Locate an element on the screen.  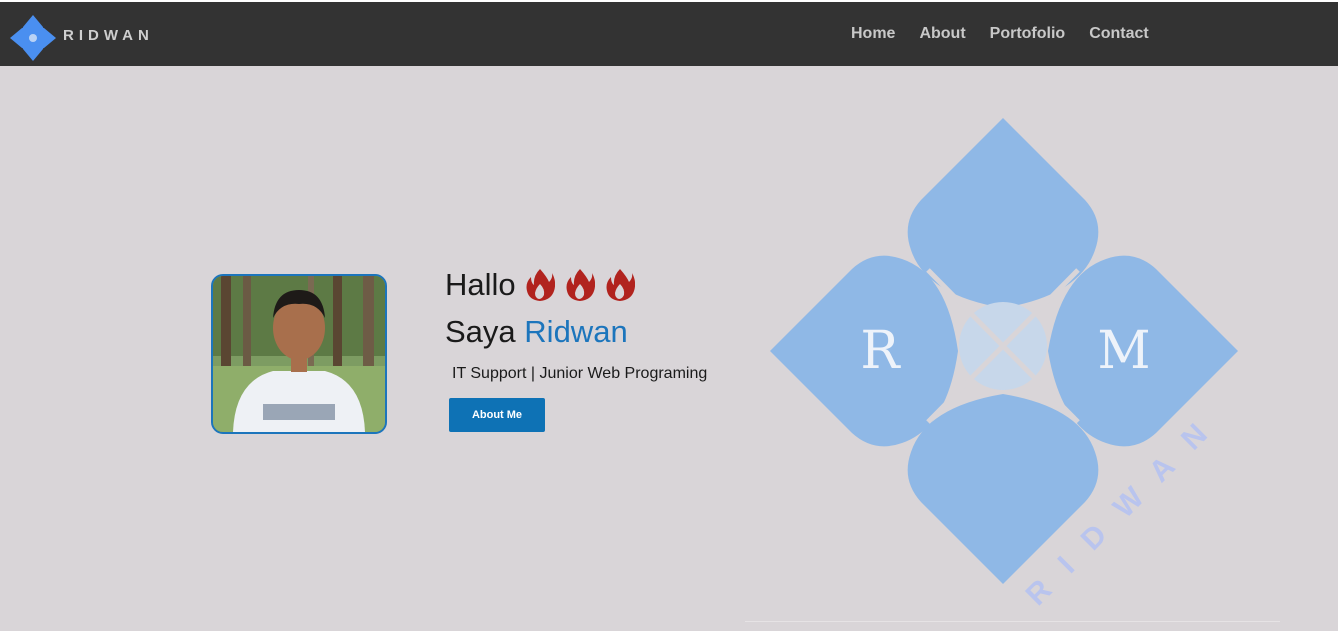
greeting-text: Hallo is located at coordinates (480, 284).